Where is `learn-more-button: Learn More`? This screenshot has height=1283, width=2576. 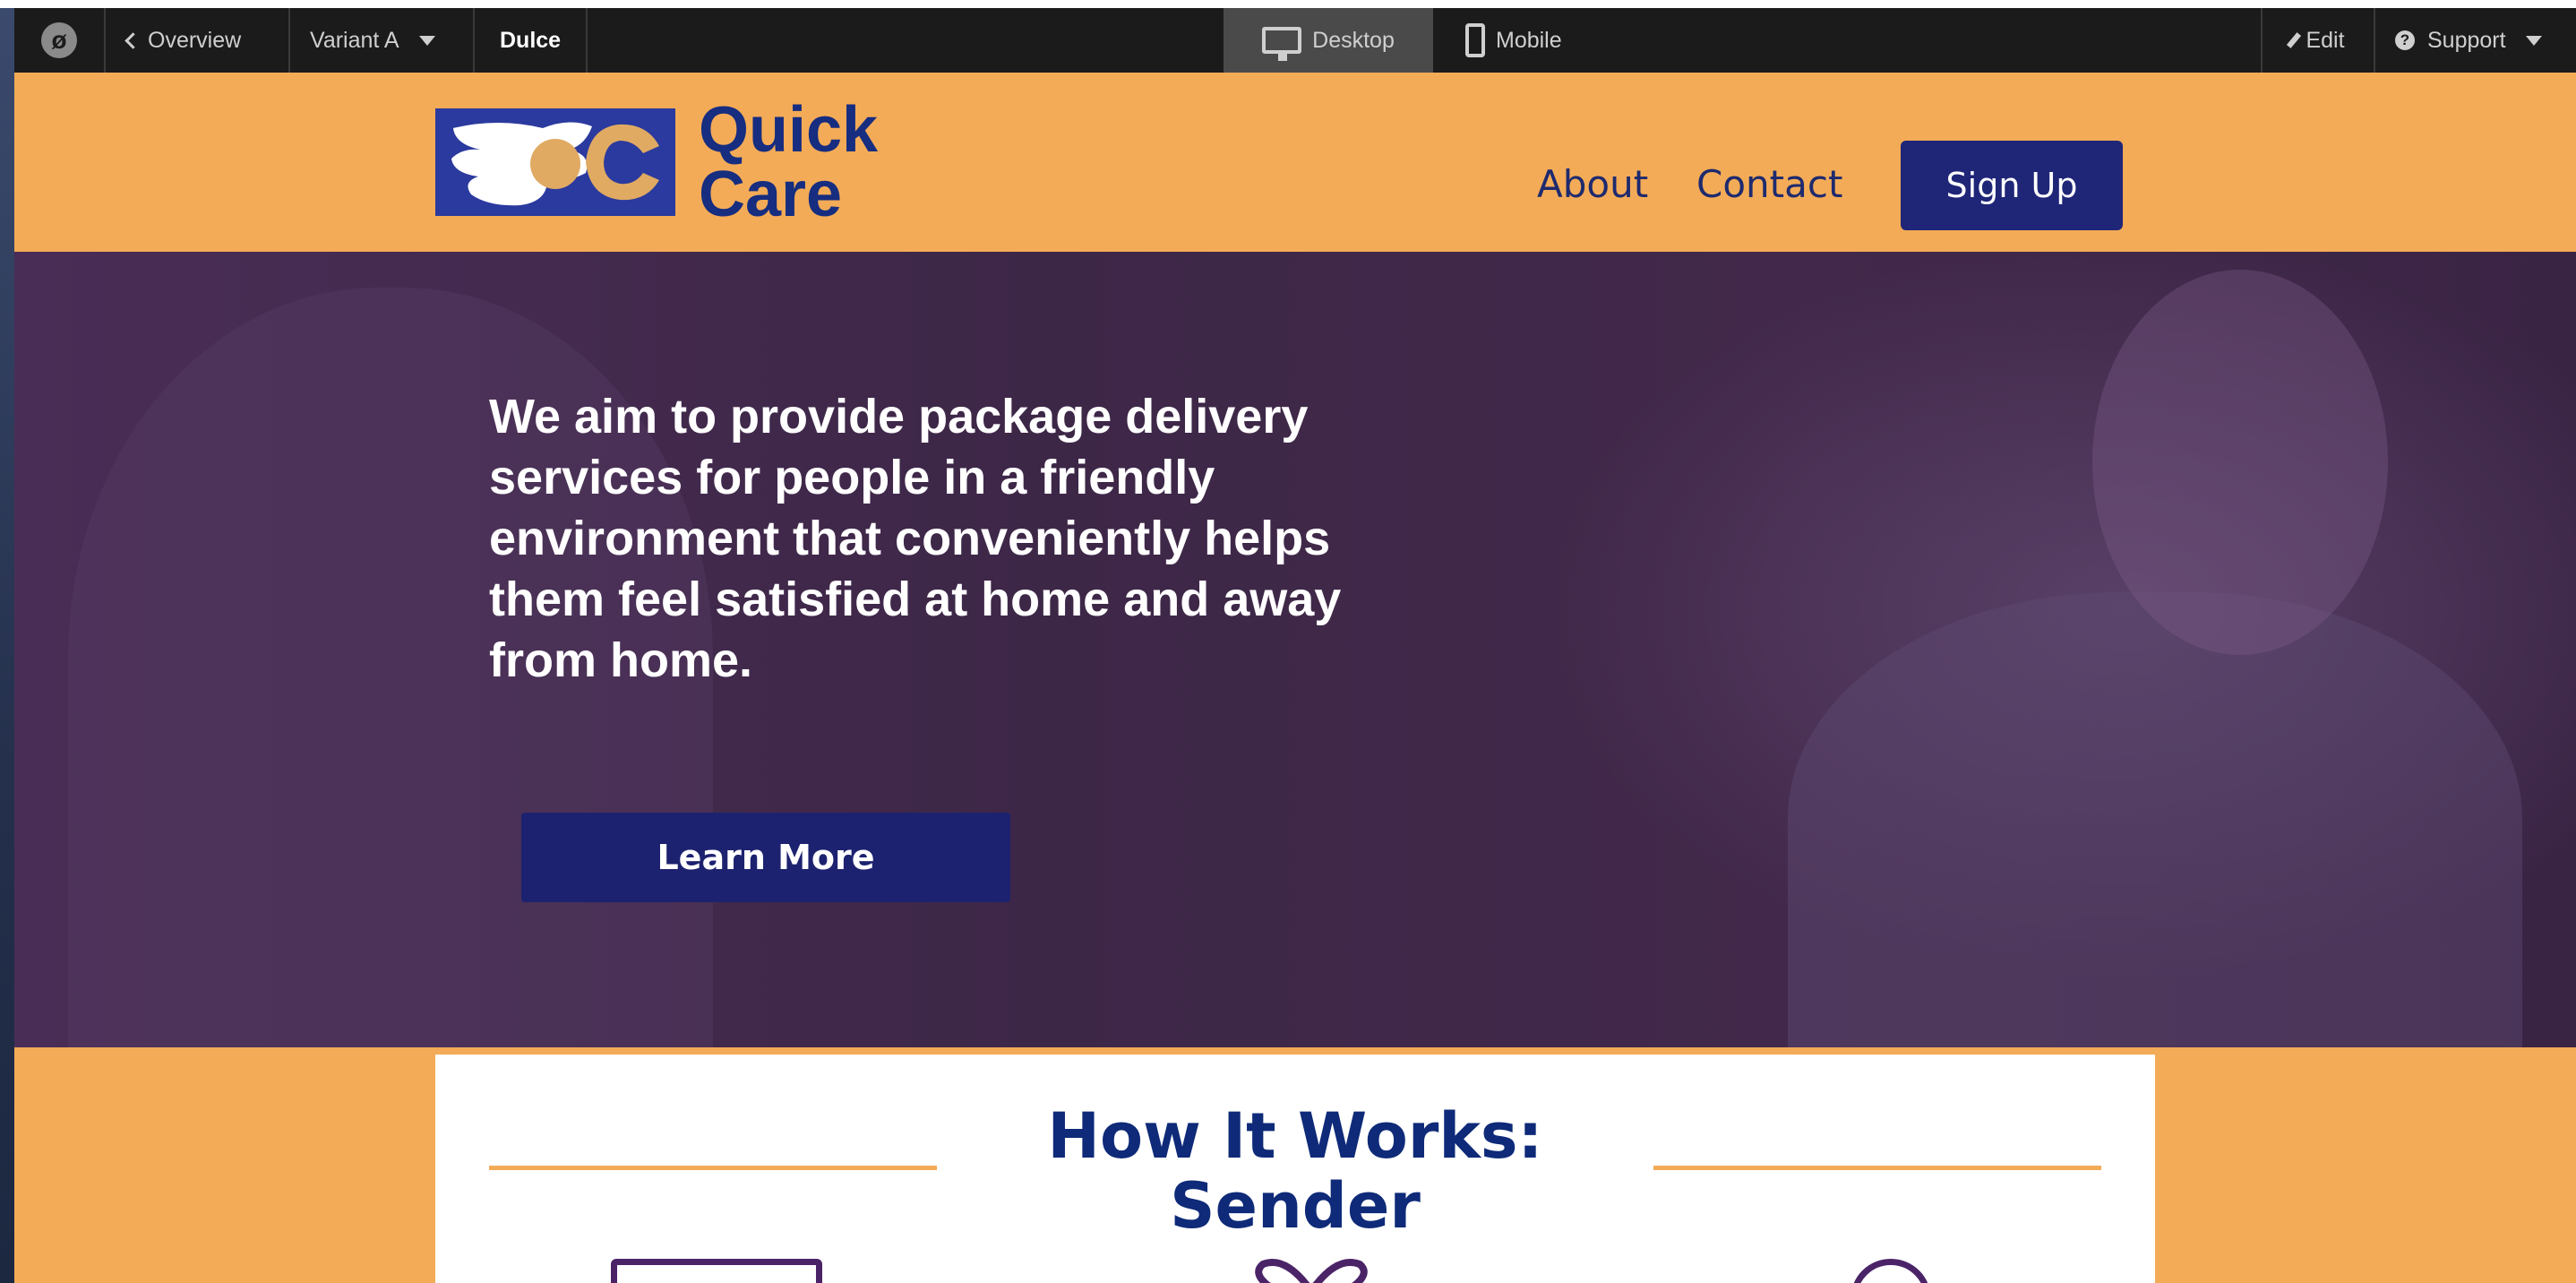
learn-more-button: Learn More is located at coordinates (765, 857).